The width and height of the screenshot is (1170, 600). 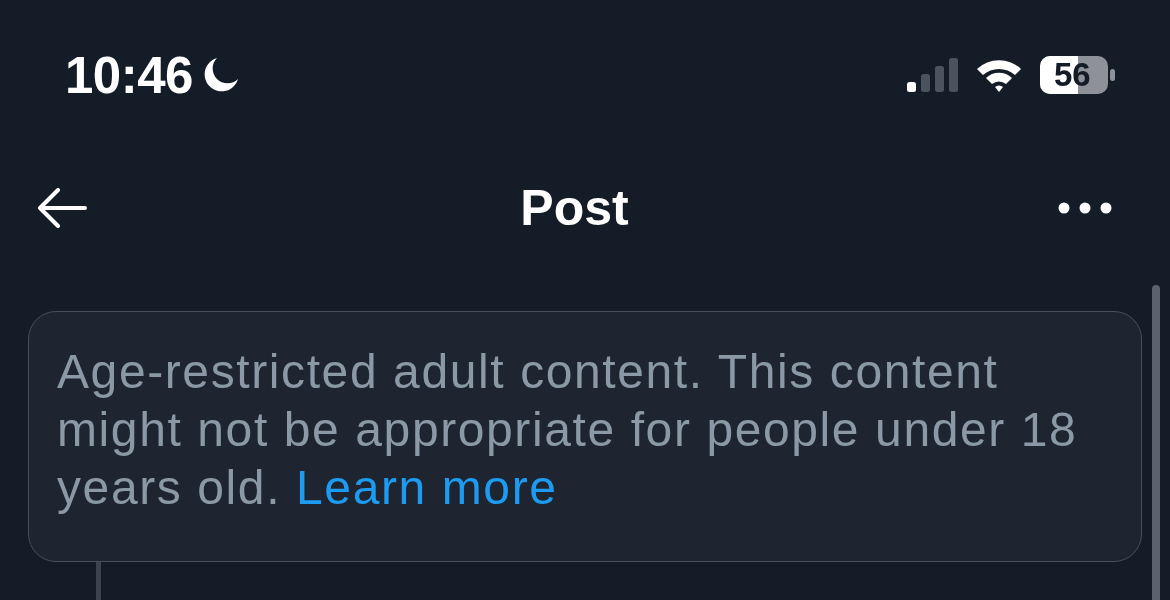 I want to click on back-button, so click(x=62, y=207).